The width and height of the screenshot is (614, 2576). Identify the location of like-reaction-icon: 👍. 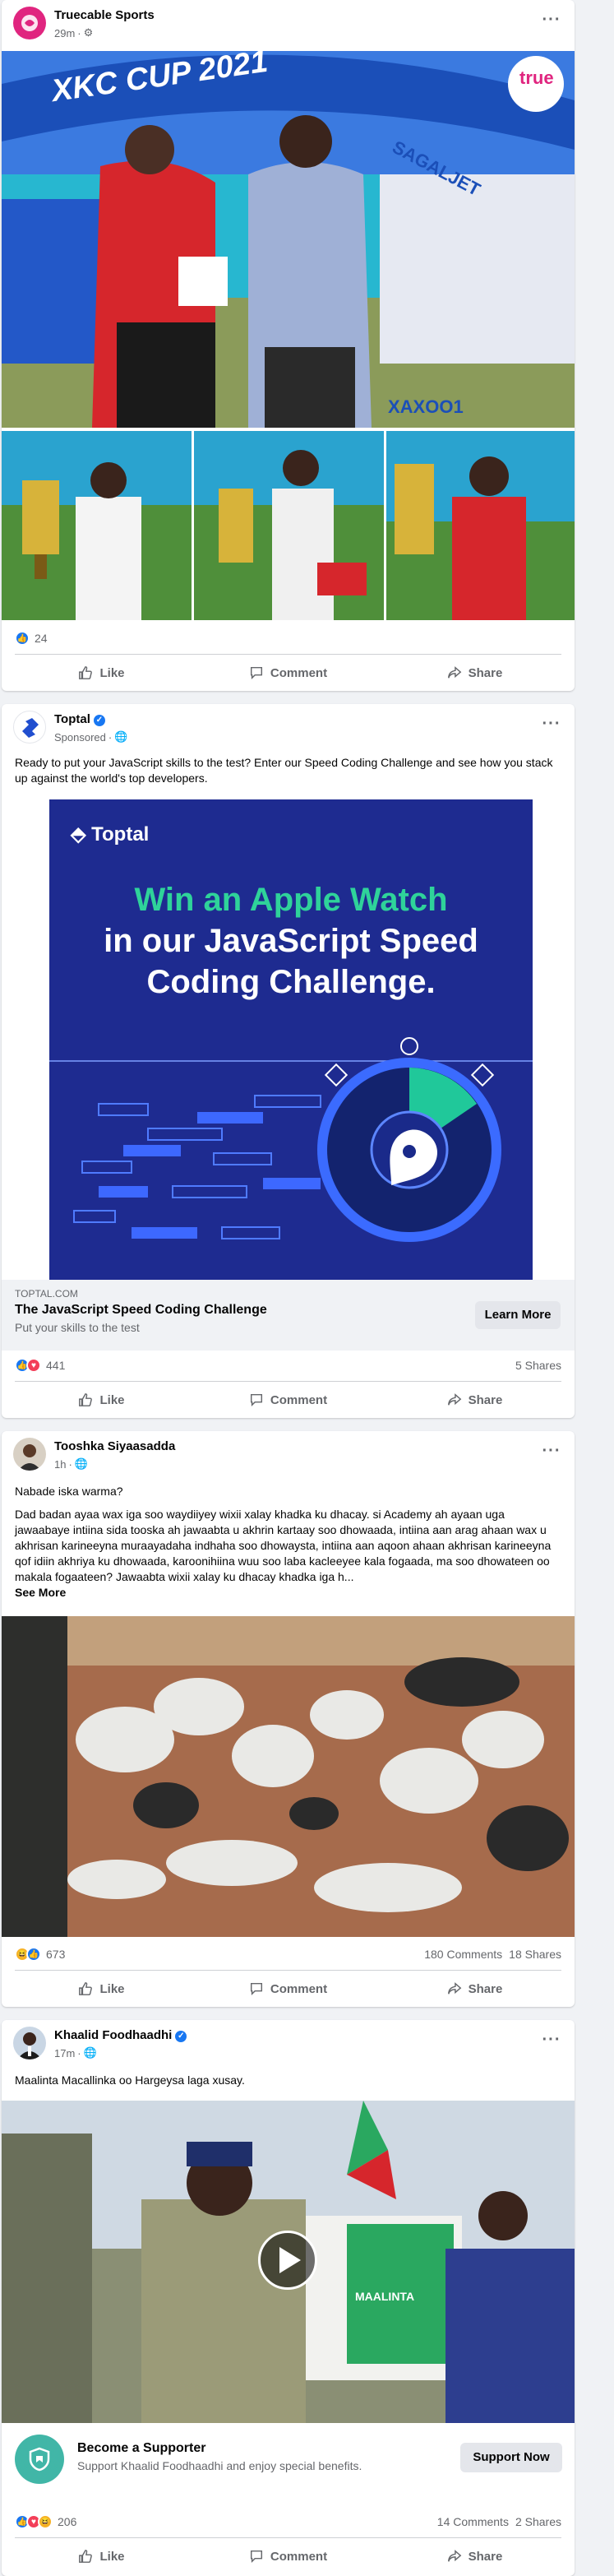
(34, 1955).